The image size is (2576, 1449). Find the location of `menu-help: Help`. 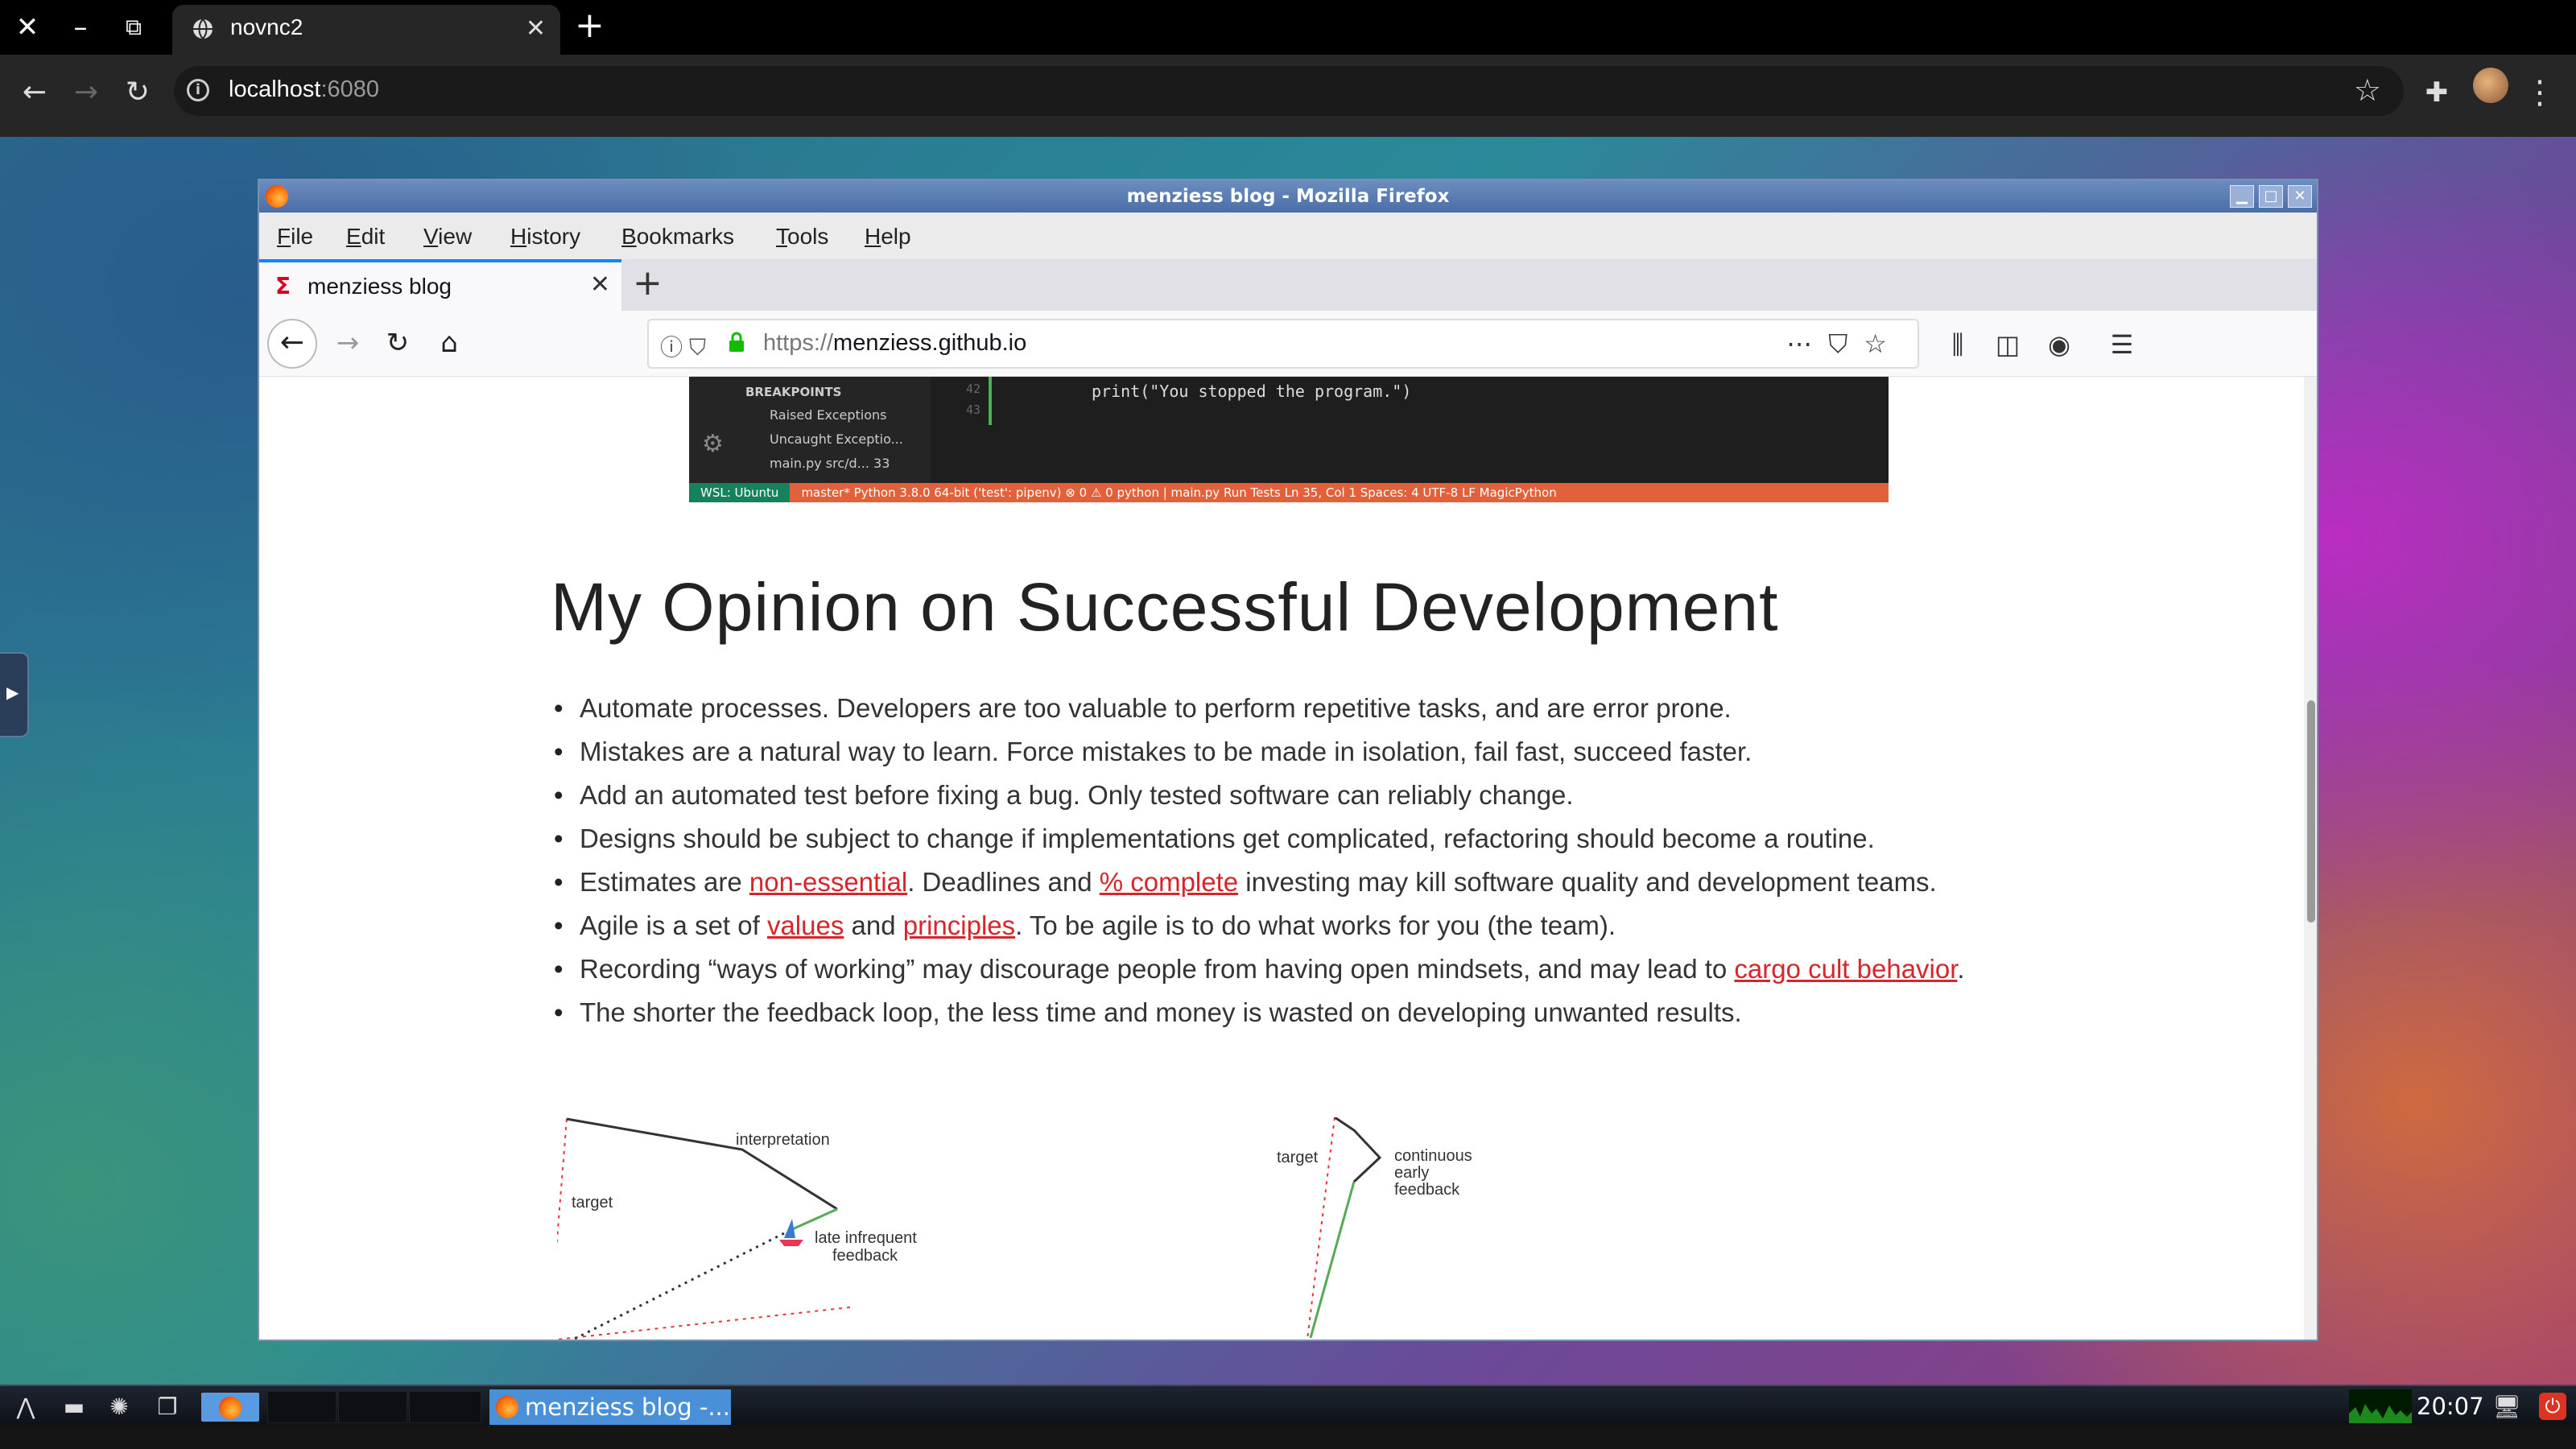

menu-help: Help is located at coordinates (888, 237).